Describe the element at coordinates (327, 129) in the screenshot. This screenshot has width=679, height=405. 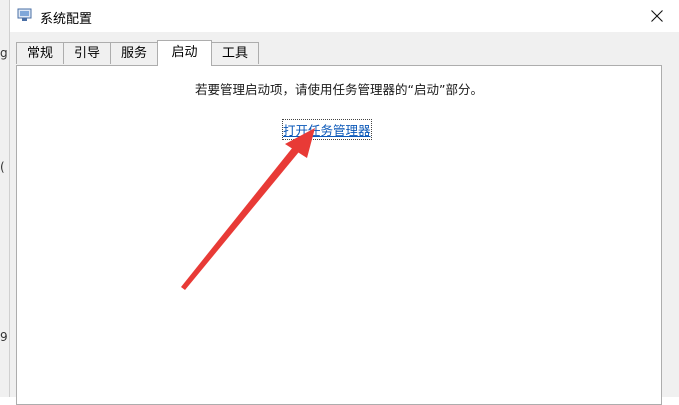
I see `open-task-manager-link: 打开任务管理器` at that location.